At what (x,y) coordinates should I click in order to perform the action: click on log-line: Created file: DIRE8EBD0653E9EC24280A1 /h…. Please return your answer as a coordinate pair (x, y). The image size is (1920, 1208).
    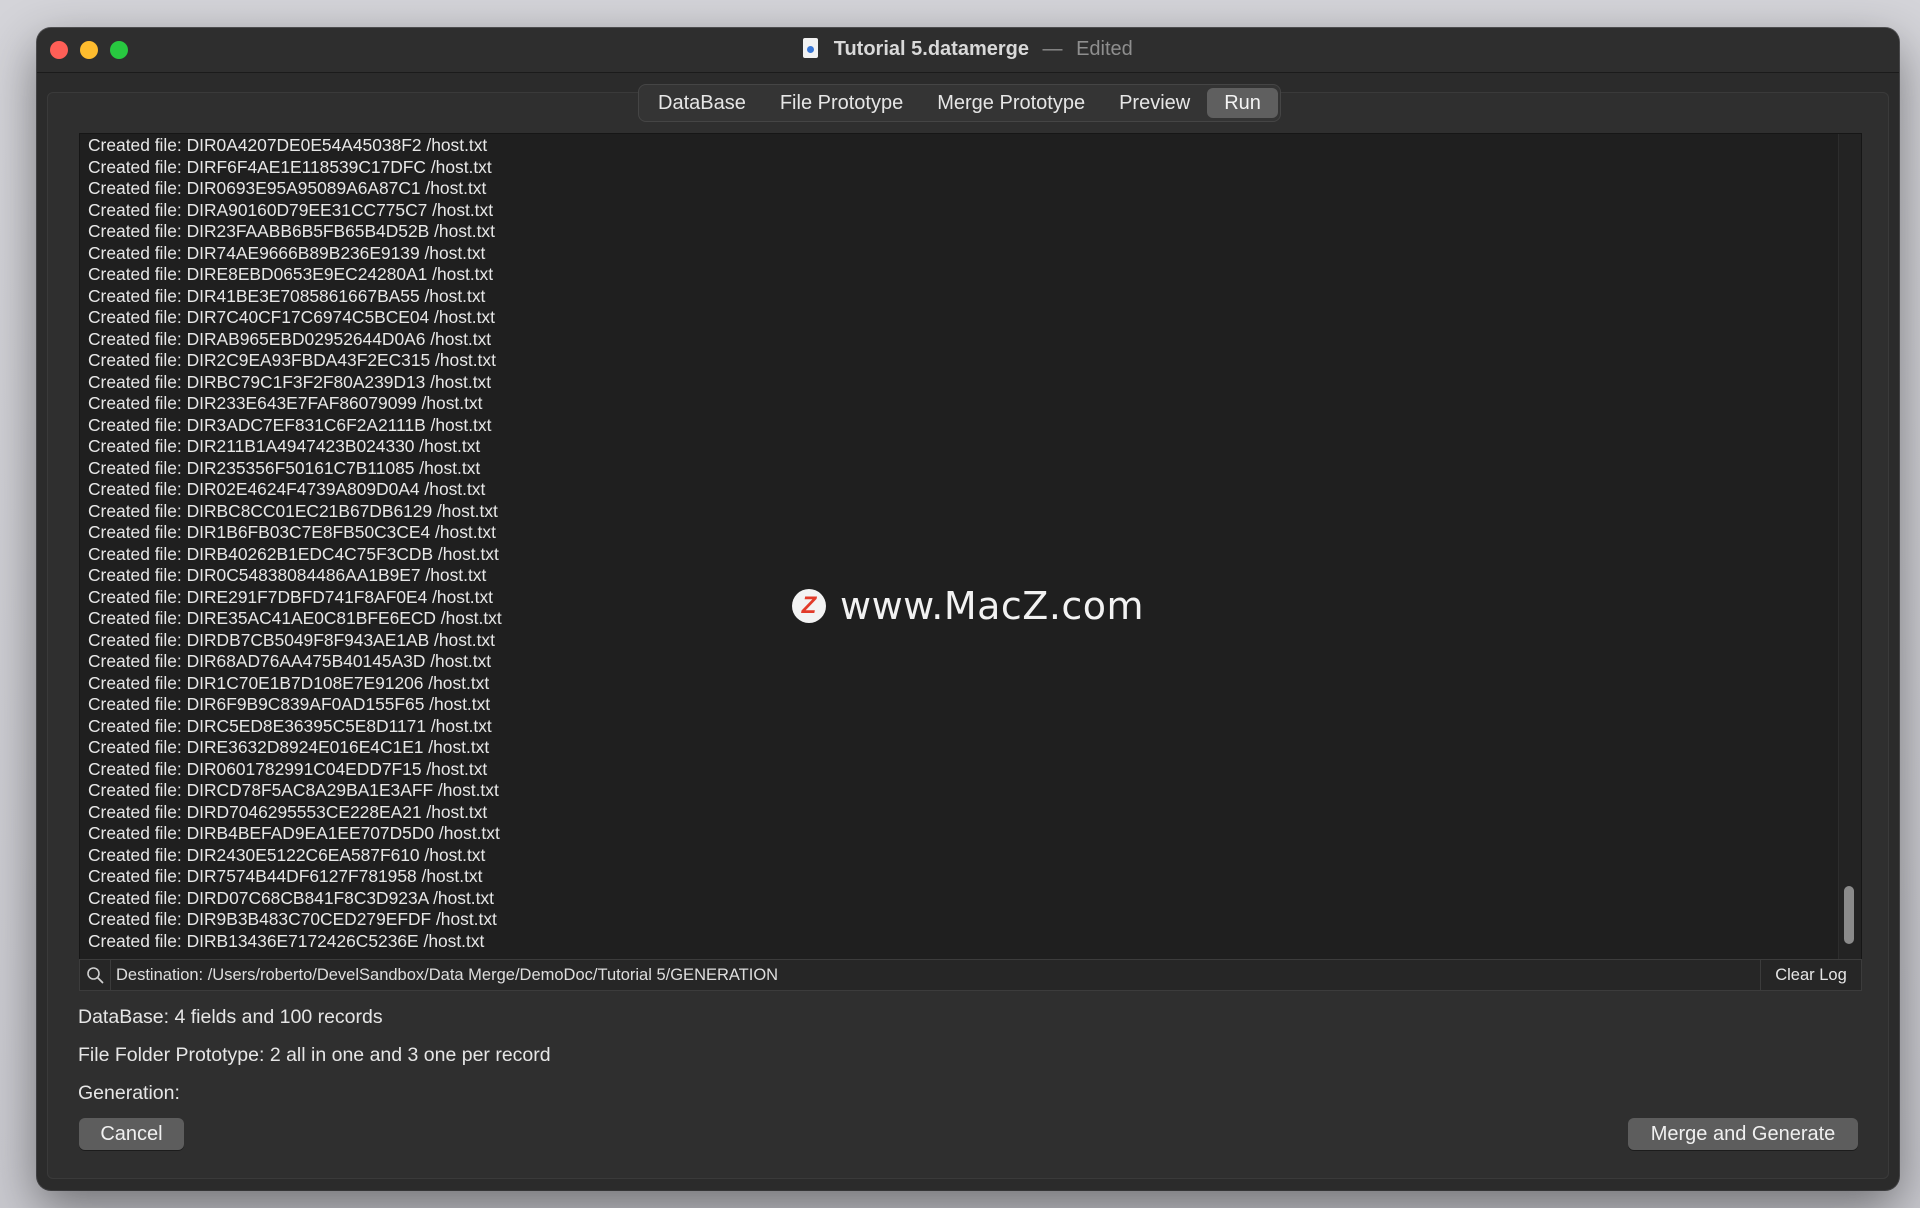
    Looking at the image, I should click on (291, 274).